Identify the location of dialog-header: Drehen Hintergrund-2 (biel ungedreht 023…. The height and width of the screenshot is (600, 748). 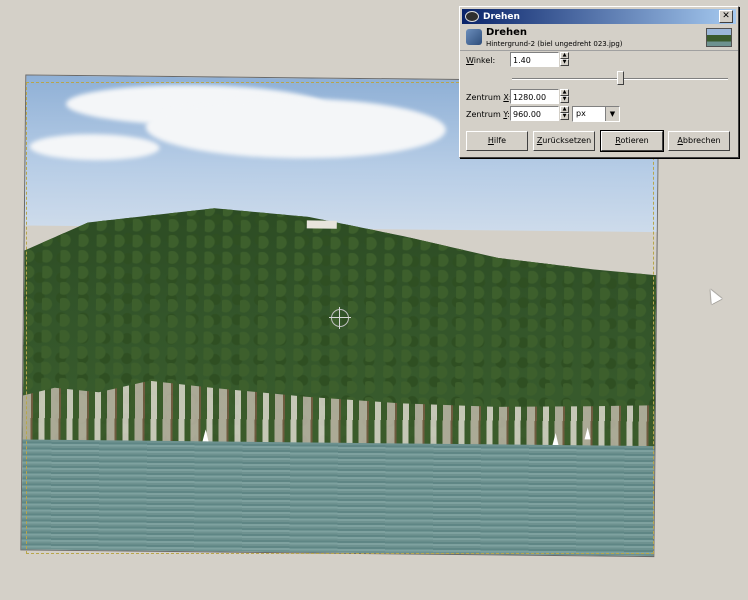
(599, 37).